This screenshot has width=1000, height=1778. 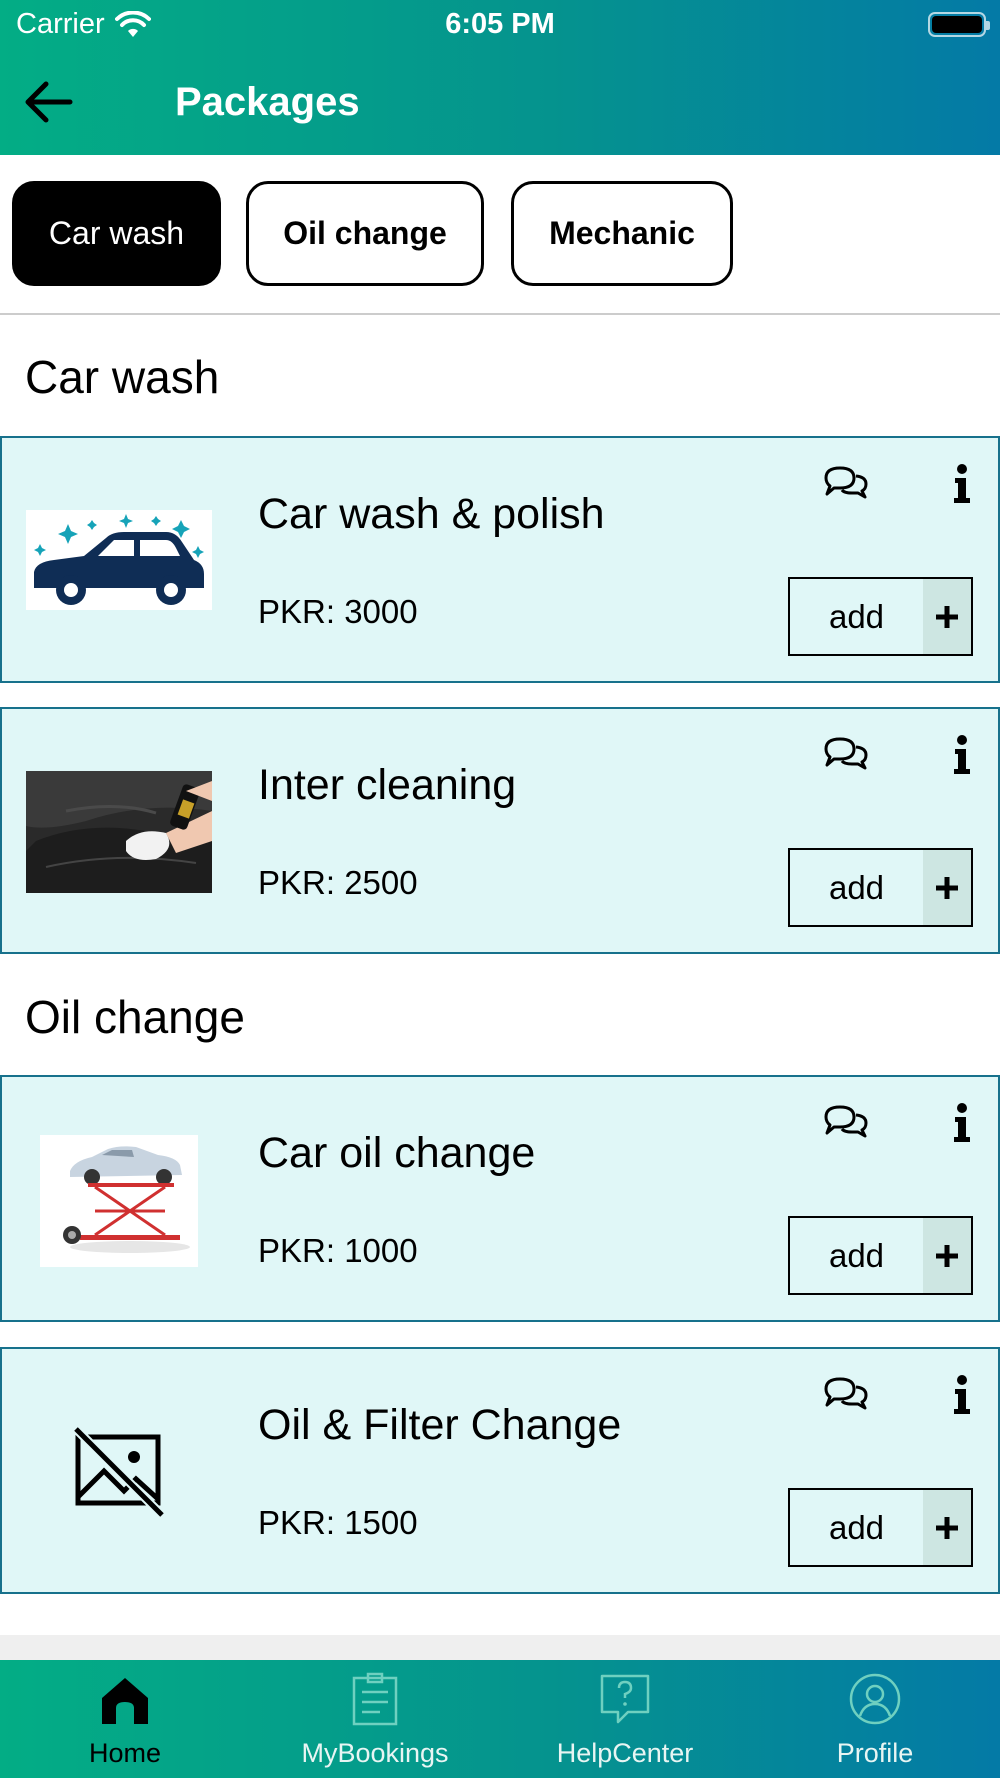 What do you see at coordinates (500, 102) in the screenshot?
I see `nav-bar: Packages` at bounding box center [500, 102].